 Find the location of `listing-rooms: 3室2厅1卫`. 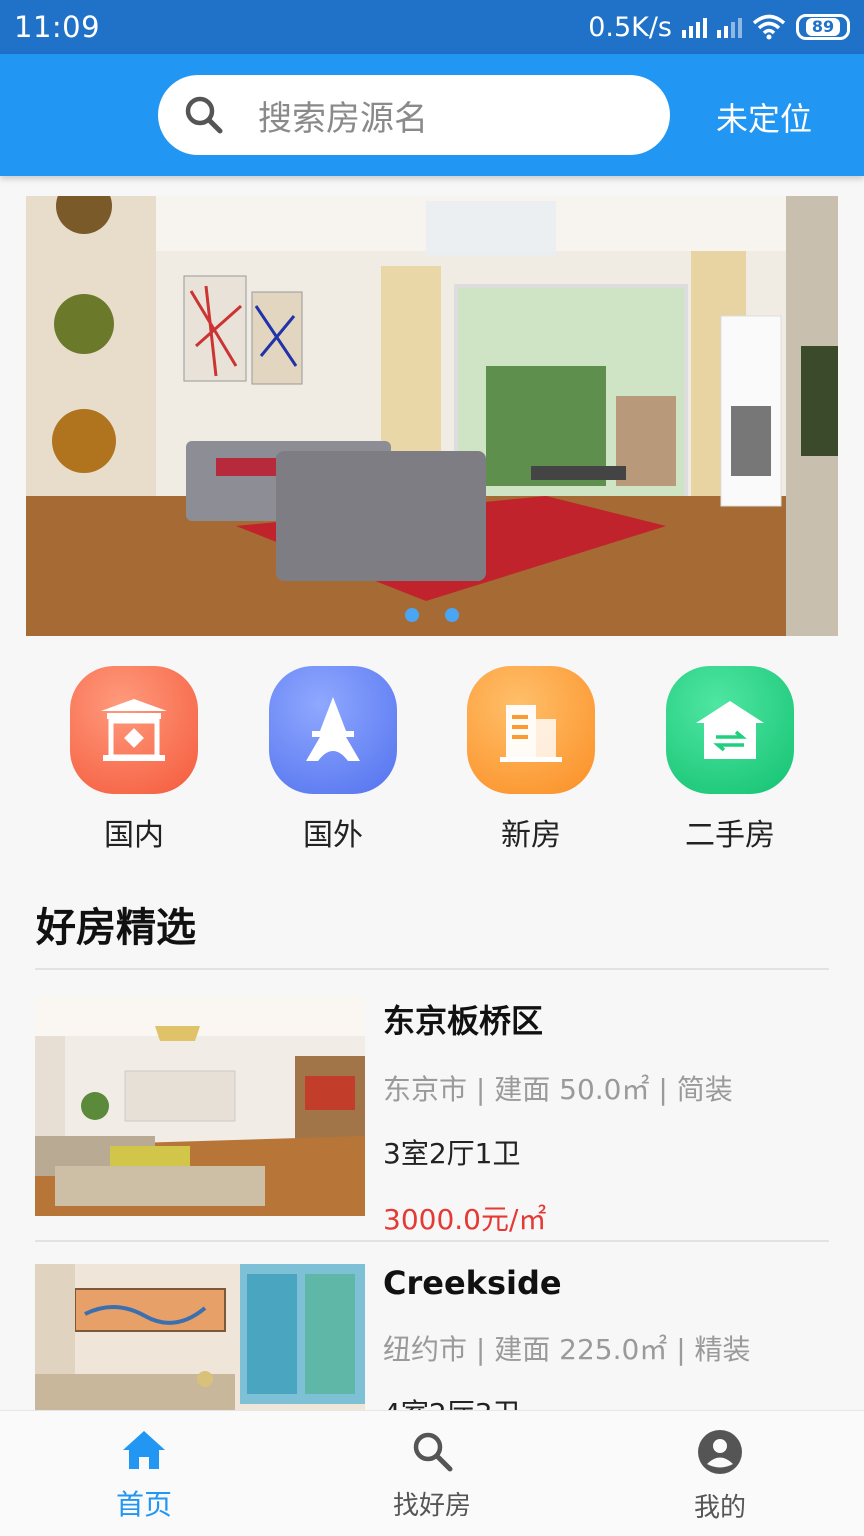

listing-rooms: 3室2厅1卫 is located at coordinates (452, 1153).